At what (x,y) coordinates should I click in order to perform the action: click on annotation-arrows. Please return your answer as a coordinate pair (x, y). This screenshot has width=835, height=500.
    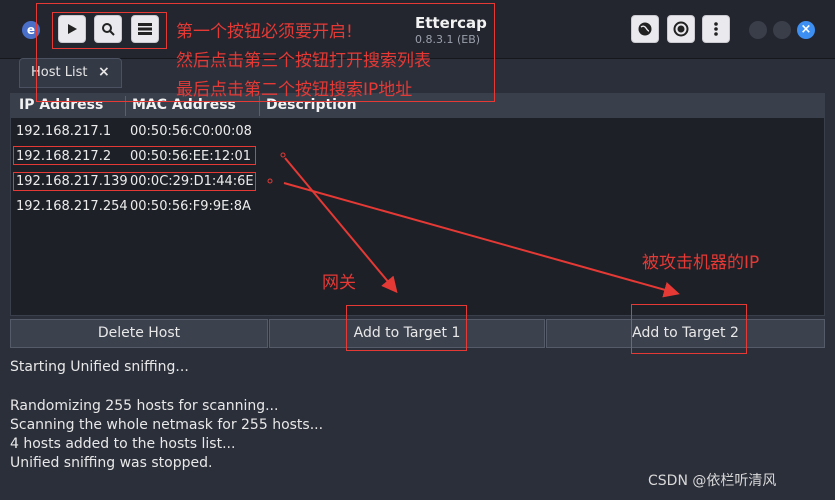
    Looking at the image, I should click on (473, 225).